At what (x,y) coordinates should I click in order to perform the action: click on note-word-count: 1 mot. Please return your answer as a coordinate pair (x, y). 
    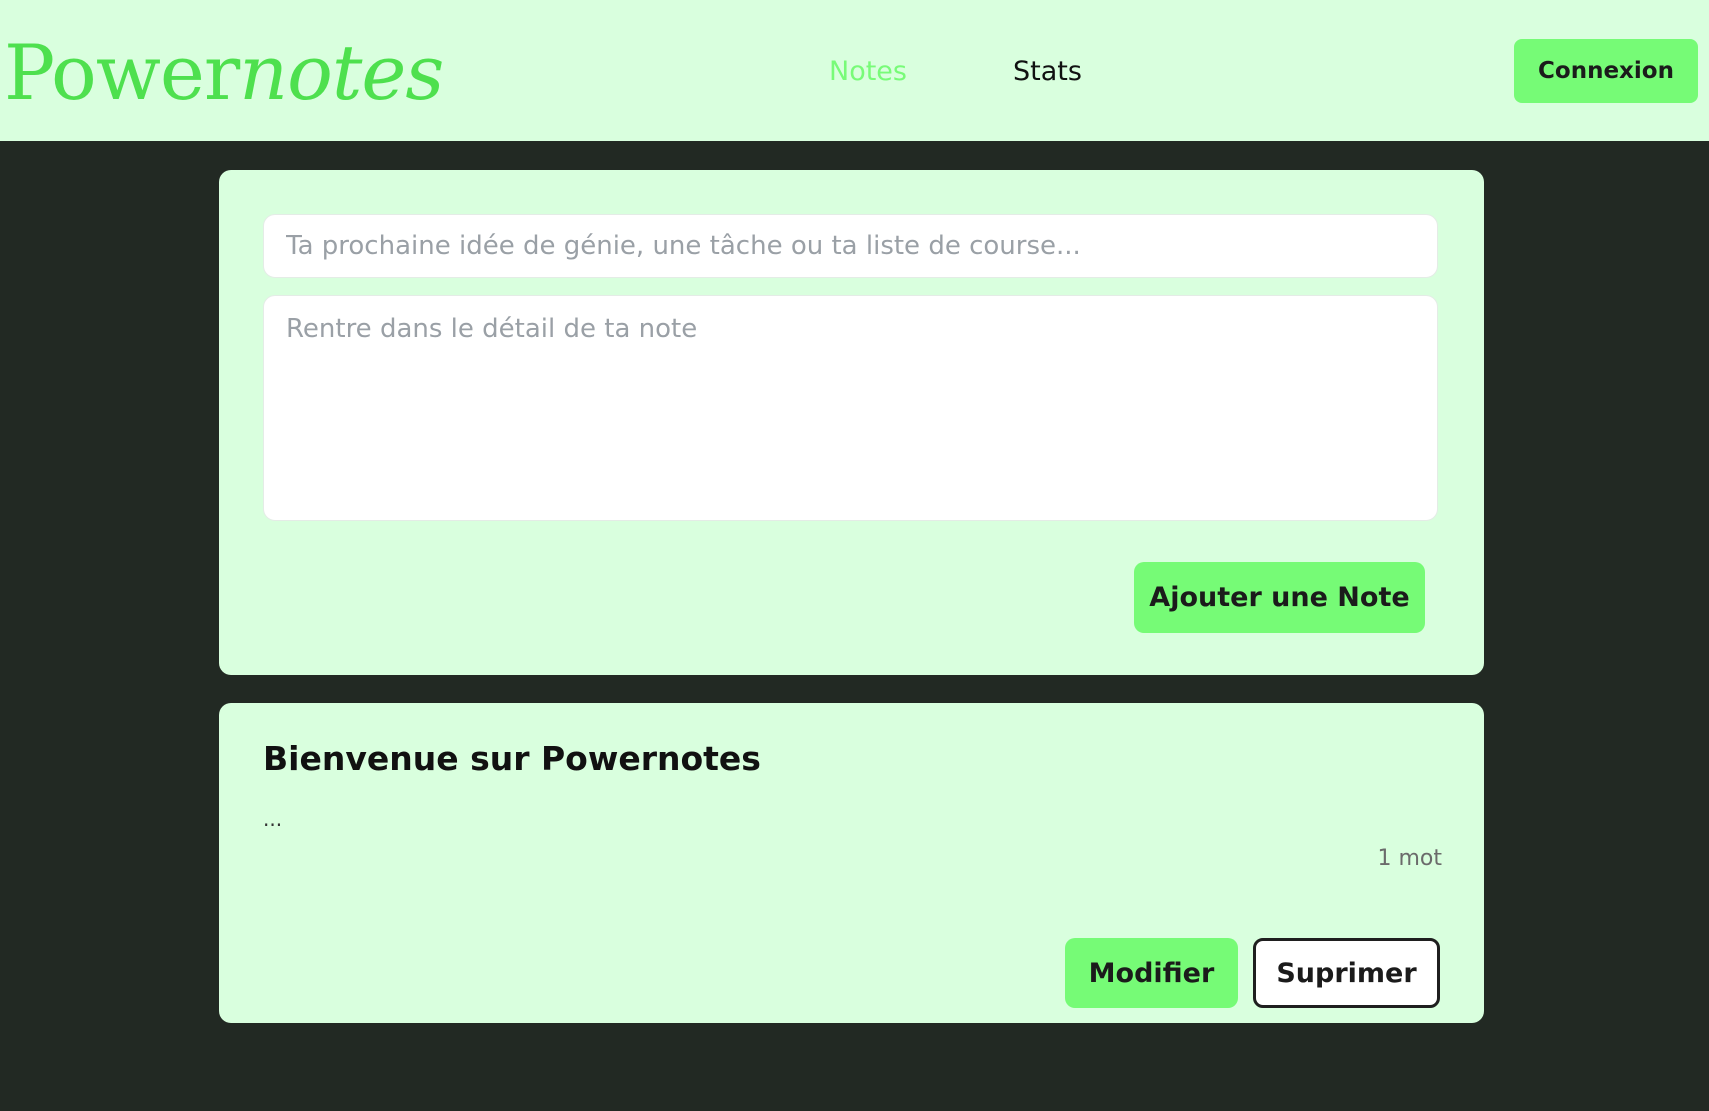
    Looking at the image, I should click on (1409, 858).